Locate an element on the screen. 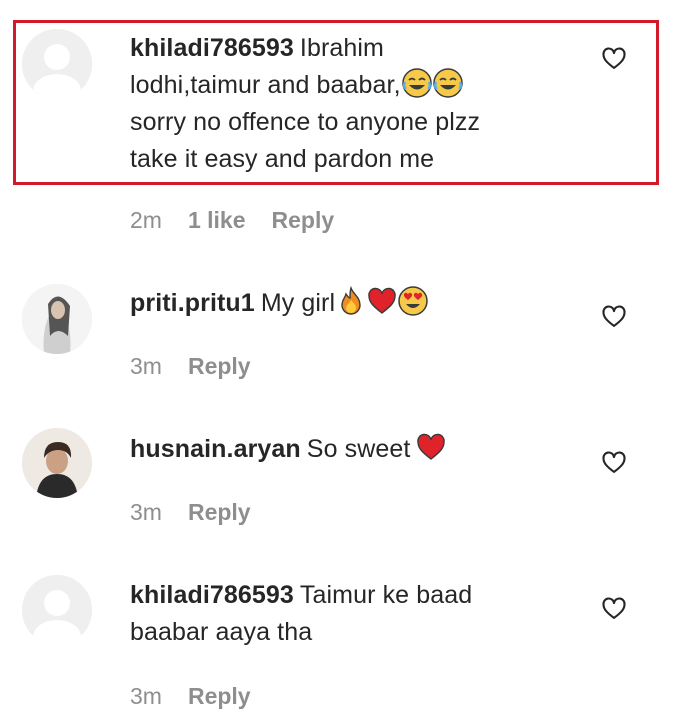  comment-username: husnain.aryan is located at coordinates (215, 449).